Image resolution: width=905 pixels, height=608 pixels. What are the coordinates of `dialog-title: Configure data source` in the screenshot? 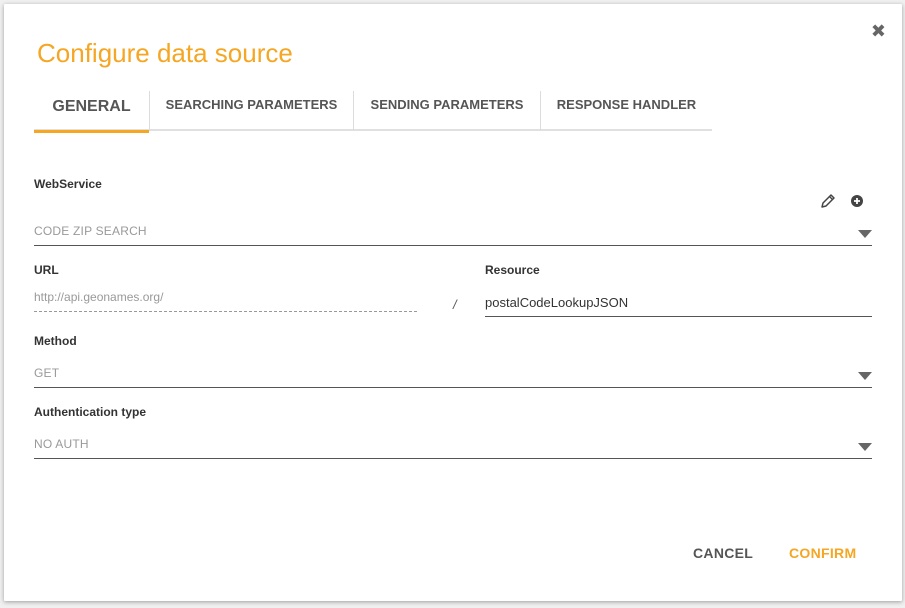 It's located at (165, 53).